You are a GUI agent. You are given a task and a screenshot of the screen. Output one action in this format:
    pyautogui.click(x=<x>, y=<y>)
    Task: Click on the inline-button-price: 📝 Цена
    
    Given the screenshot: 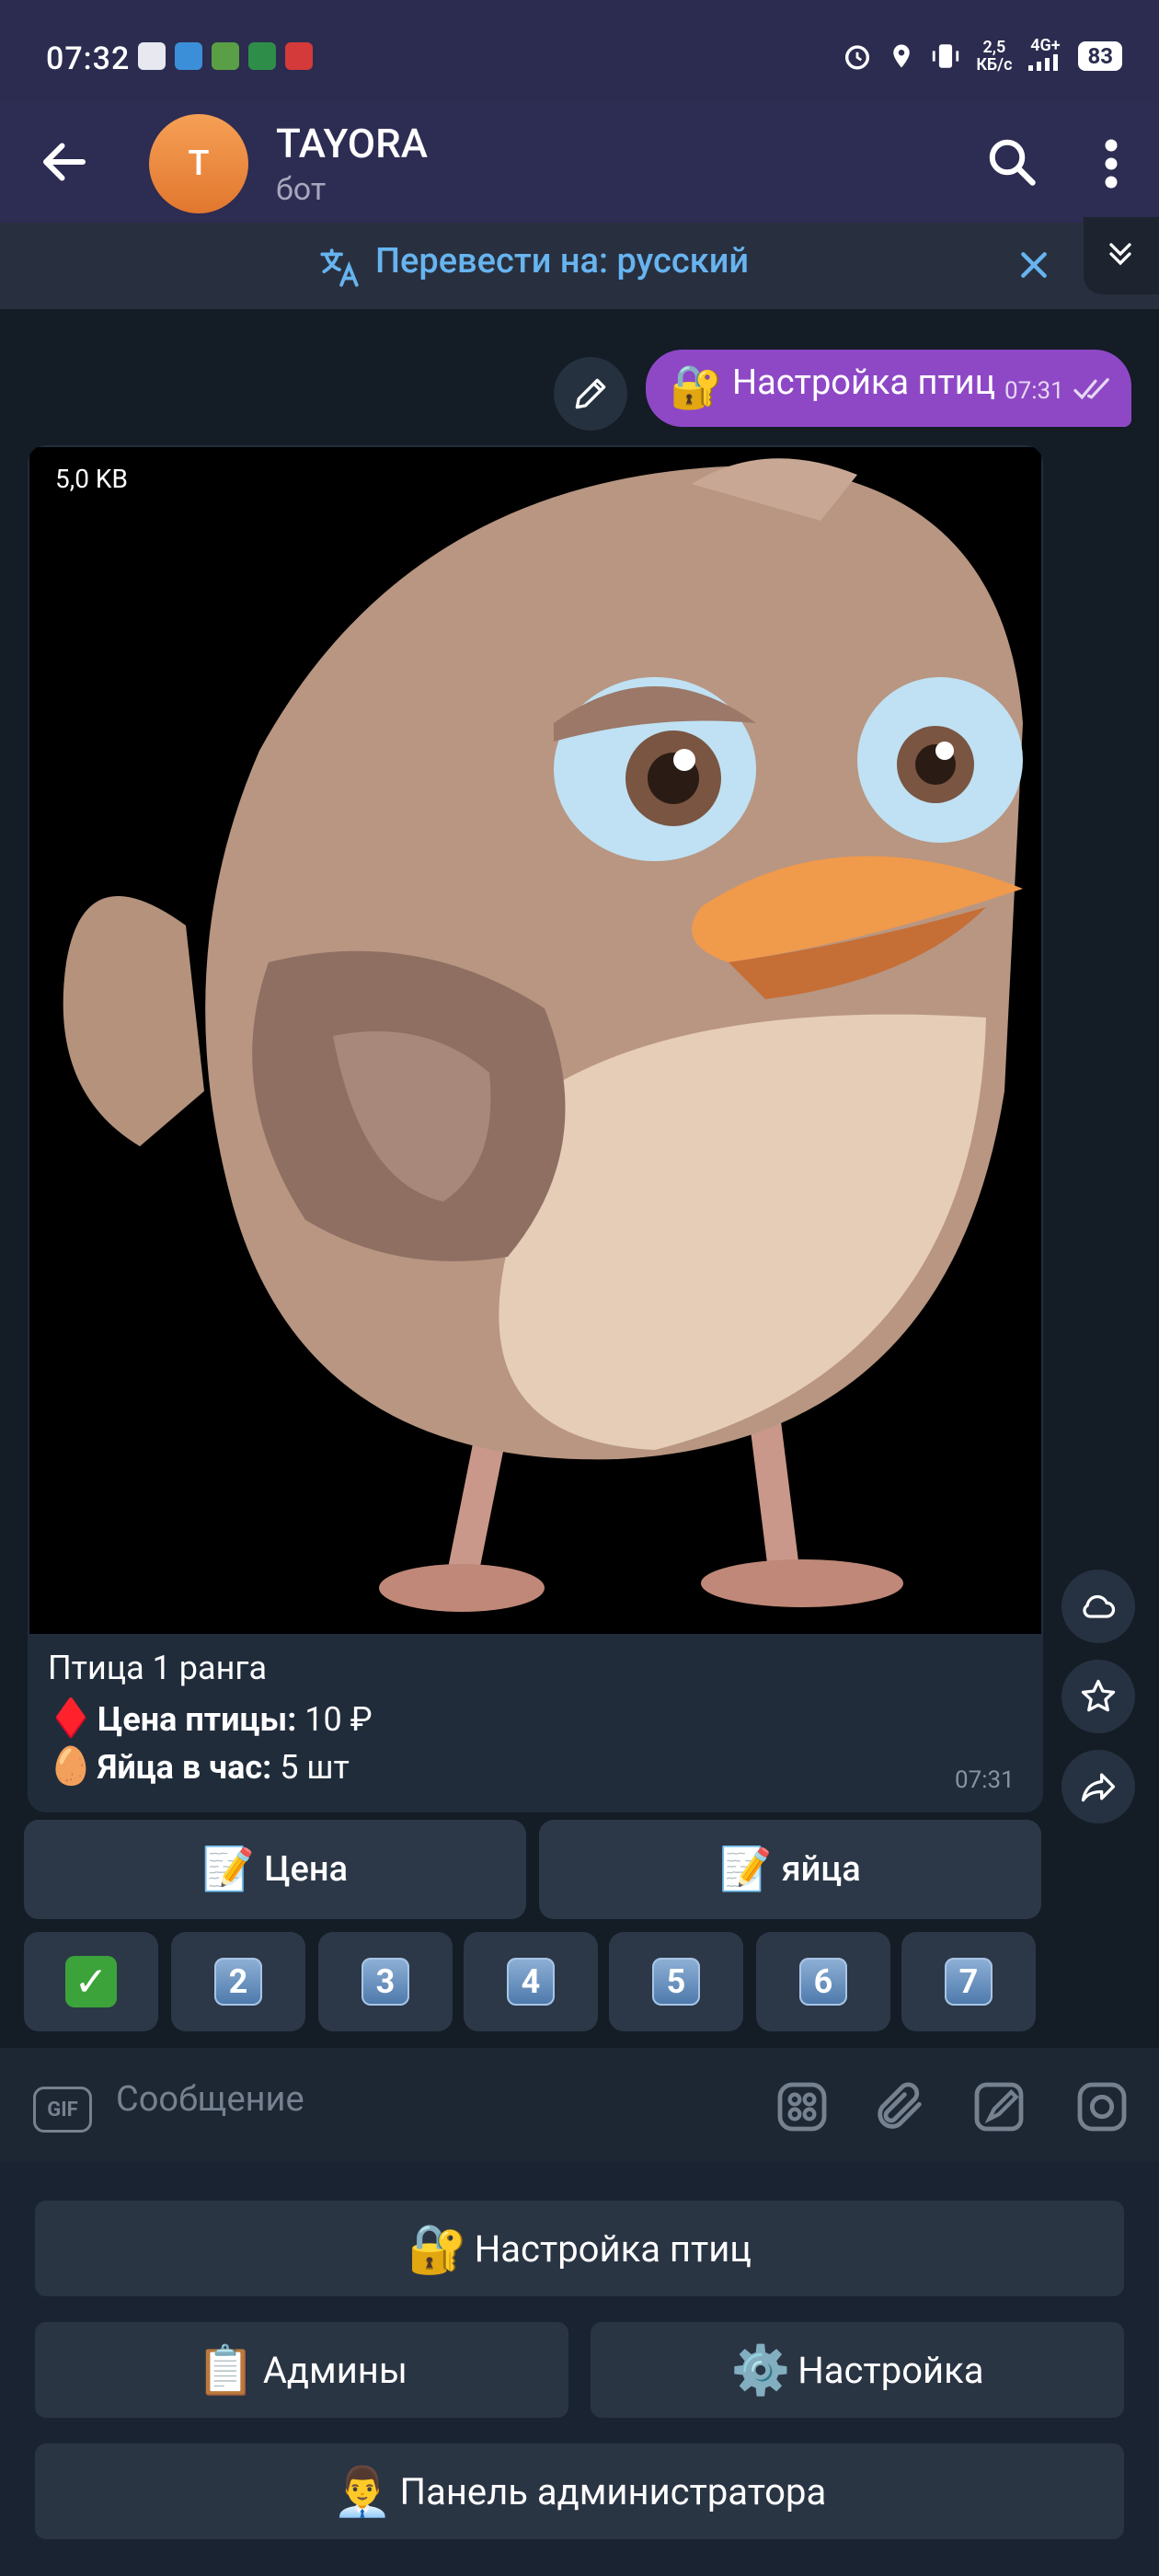 What is the action you would take?
    pyautogui.click(x=275, y=1869)
    